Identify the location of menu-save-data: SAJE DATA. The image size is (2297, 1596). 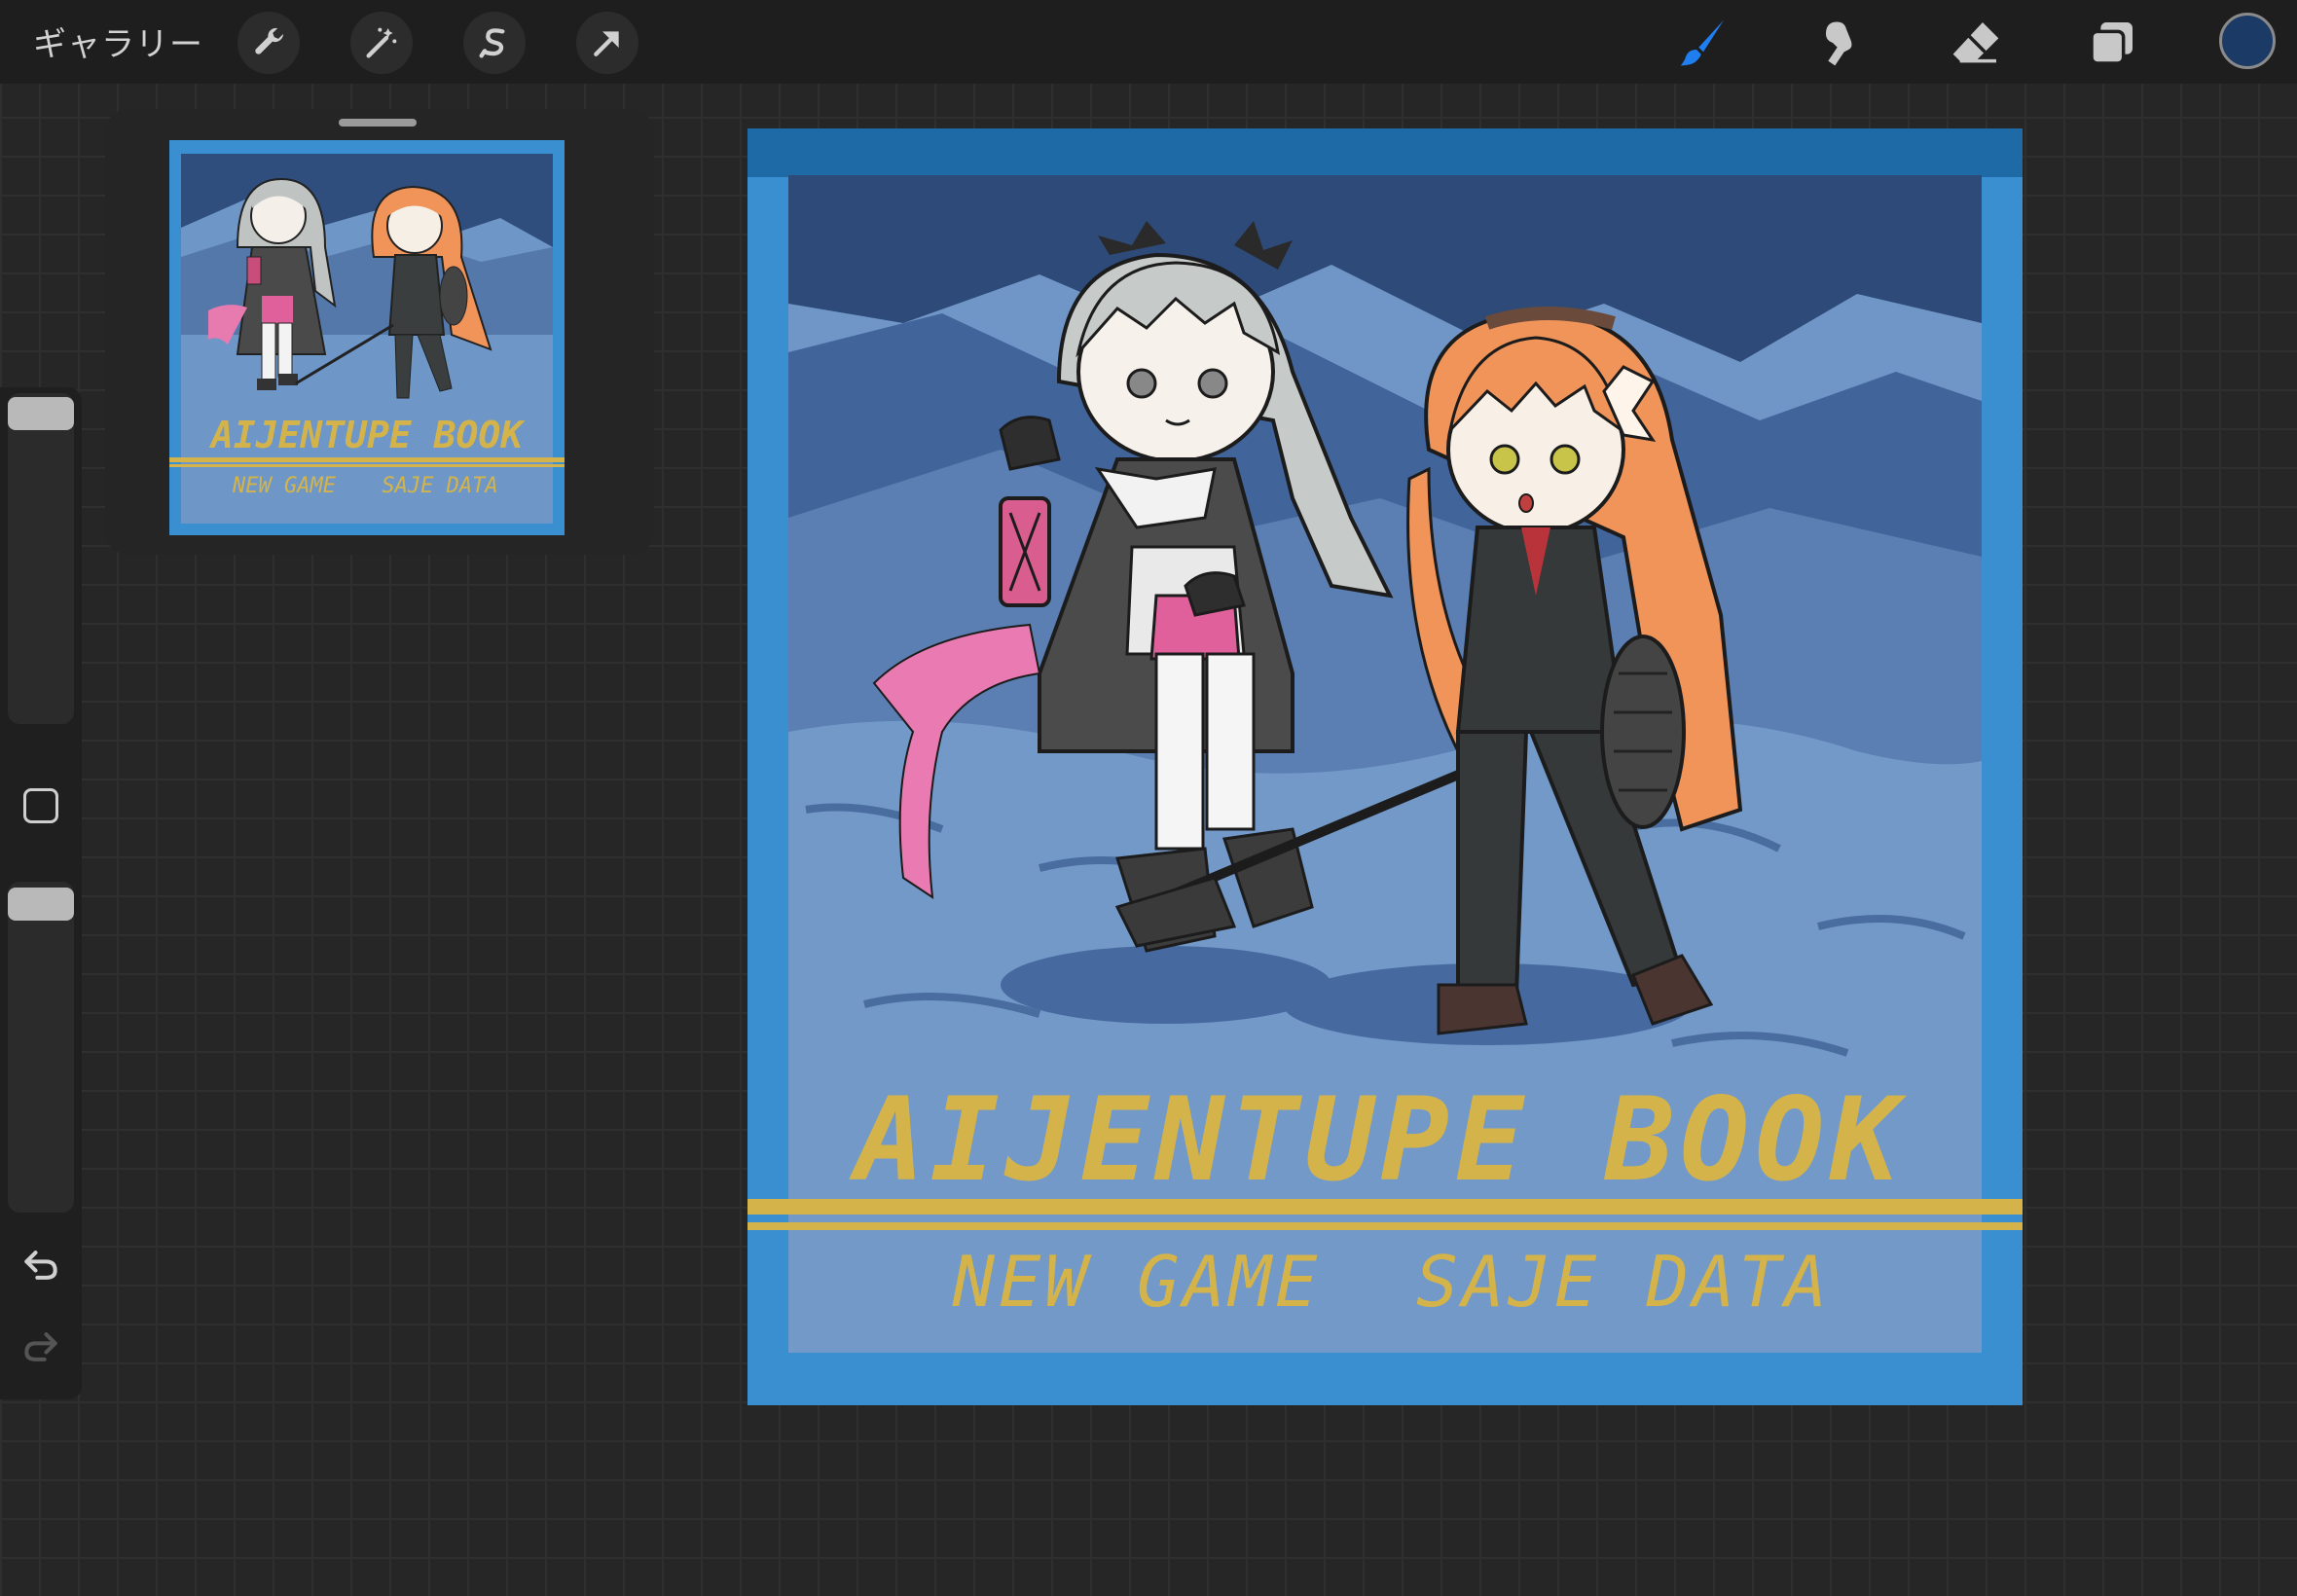
(1623, 1282).